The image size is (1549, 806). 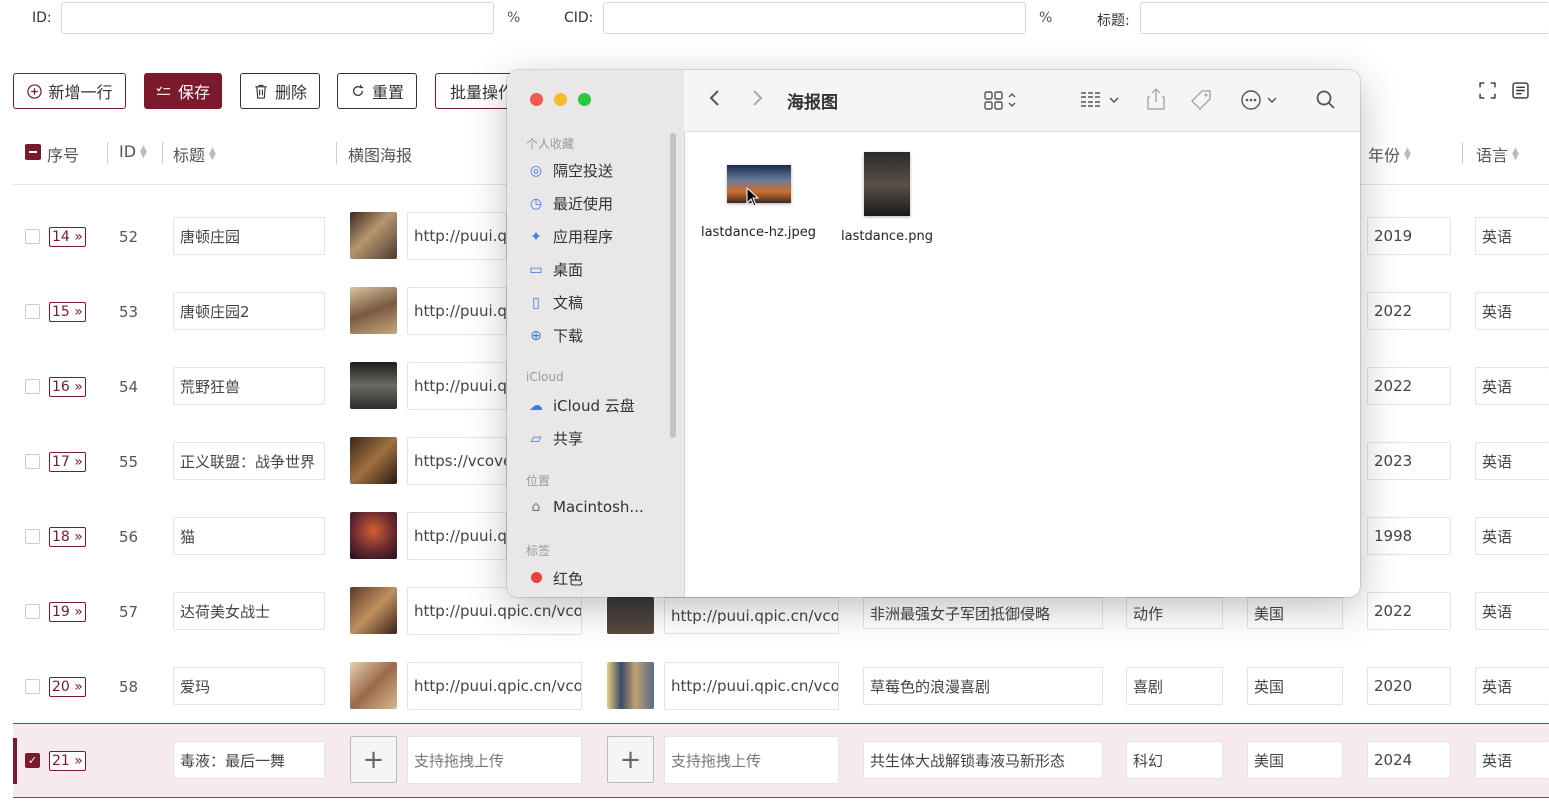 I want to click on maximize-window-button, so click(x=584, y=99).